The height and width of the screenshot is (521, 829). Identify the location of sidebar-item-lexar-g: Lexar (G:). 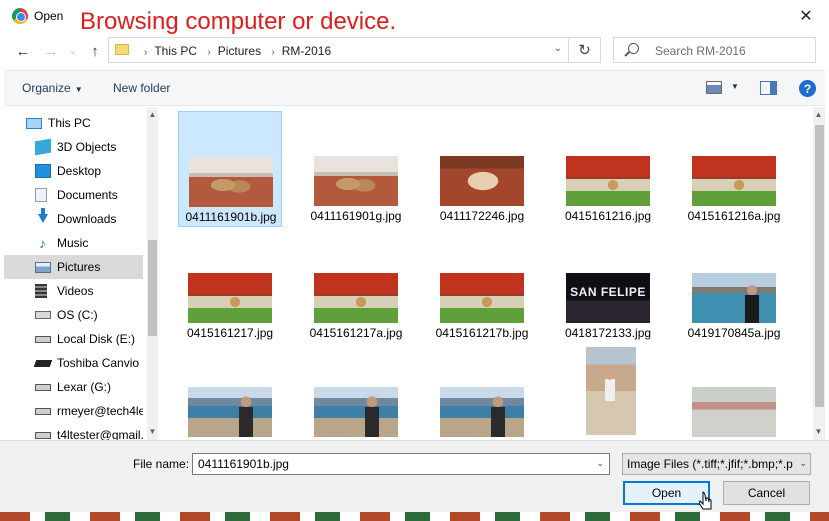
(73, 387).